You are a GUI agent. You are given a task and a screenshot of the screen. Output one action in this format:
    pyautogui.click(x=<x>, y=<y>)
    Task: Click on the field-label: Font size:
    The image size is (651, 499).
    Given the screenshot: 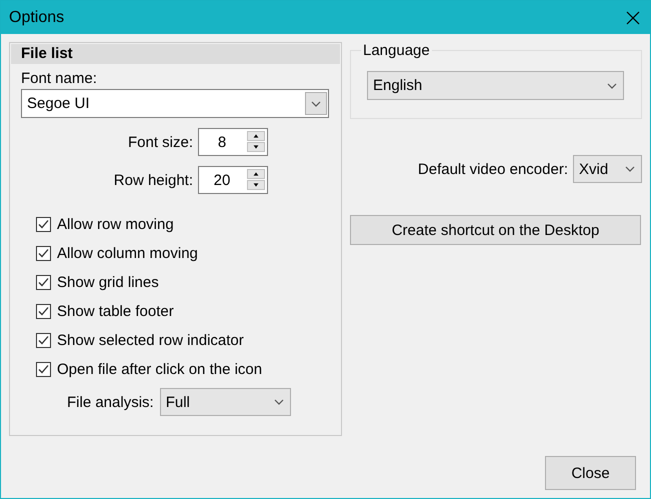 What is the action you would take?
    pyautogui.click(x=159, y=142)
    